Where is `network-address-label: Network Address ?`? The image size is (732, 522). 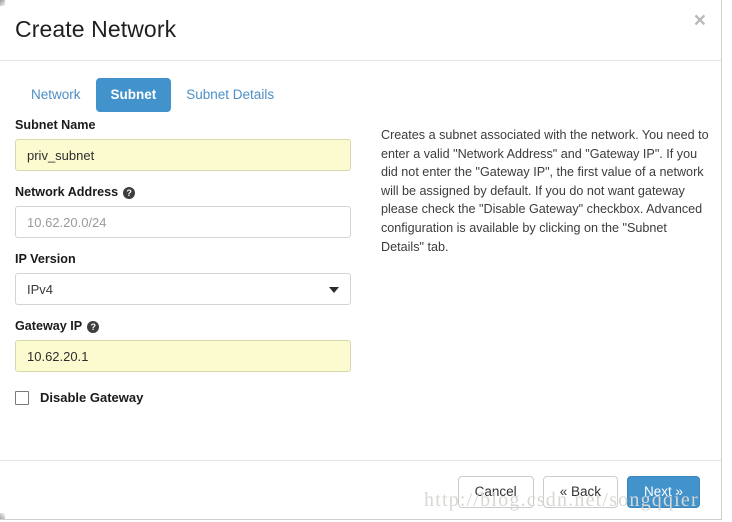 network-address-label: Network Address ? is located at coordinates (183, 192).